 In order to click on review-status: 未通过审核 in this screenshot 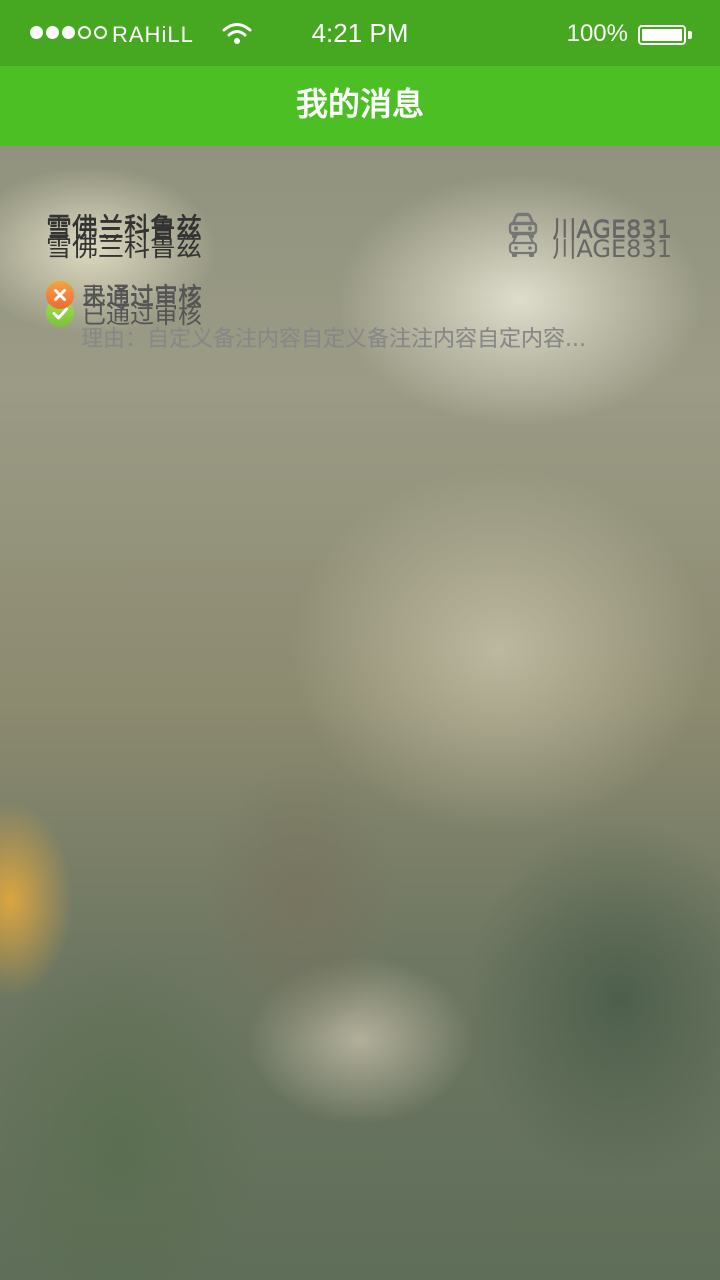, I will do `click(124, 294)`.